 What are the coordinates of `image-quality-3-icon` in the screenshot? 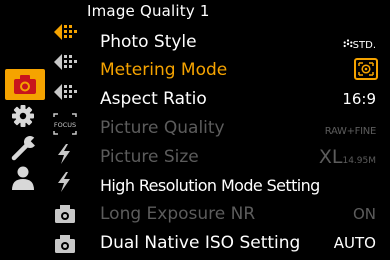 It's located at (65, 92).